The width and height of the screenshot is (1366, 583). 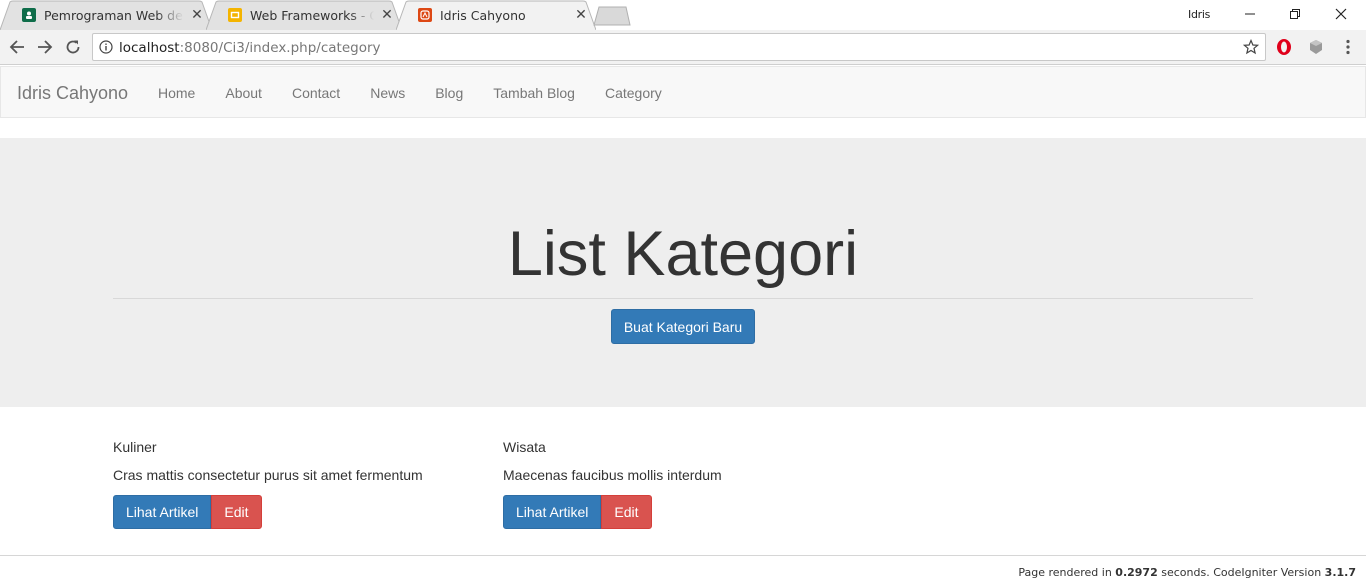 I want to click on page-title: List Kategori, so click(x=683, y=254).